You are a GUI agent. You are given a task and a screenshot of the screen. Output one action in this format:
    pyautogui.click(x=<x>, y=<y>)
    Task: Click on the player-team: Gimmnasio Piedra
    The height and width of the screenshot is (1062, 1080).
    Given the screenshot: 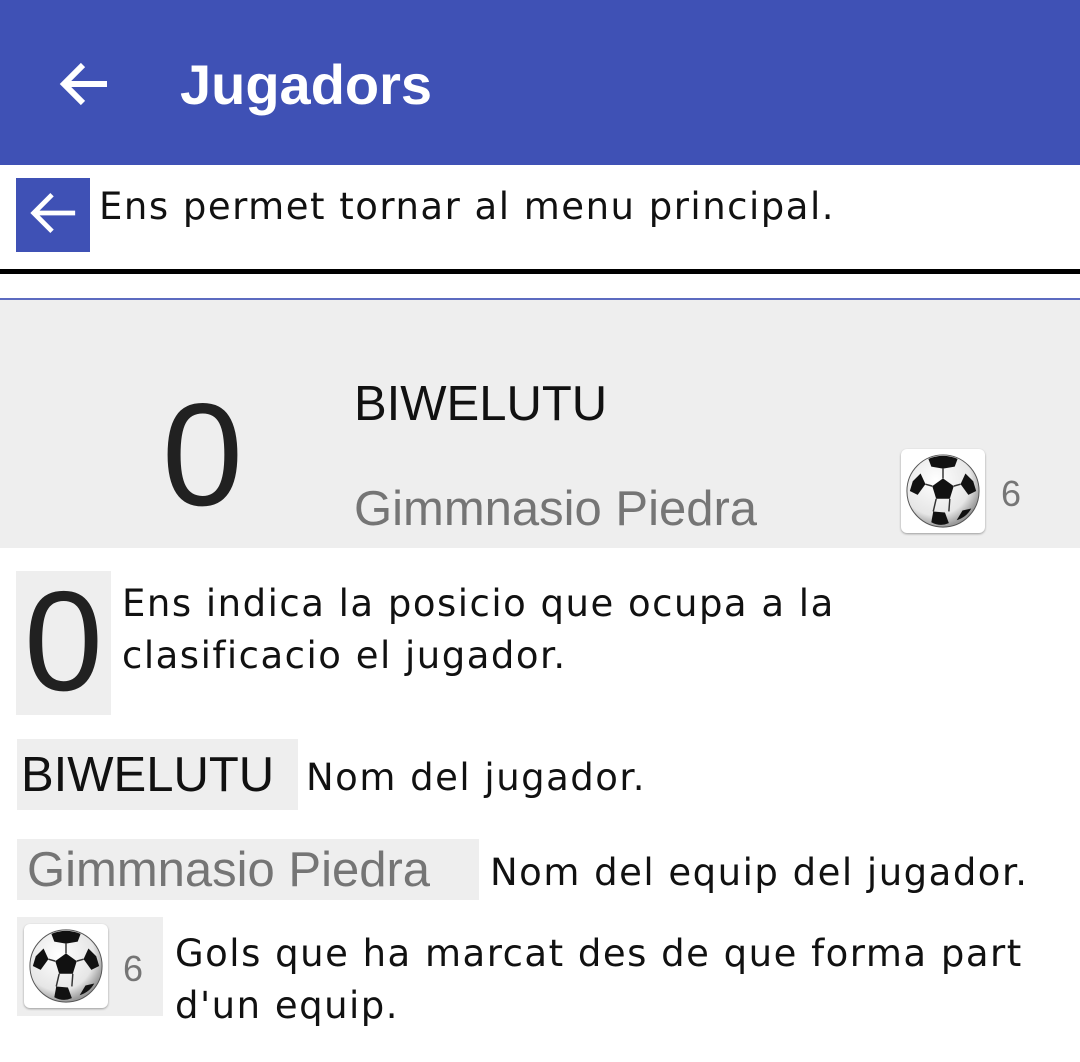 What is the action you would take?
    pyautogui.click(x=556, y=509)
    